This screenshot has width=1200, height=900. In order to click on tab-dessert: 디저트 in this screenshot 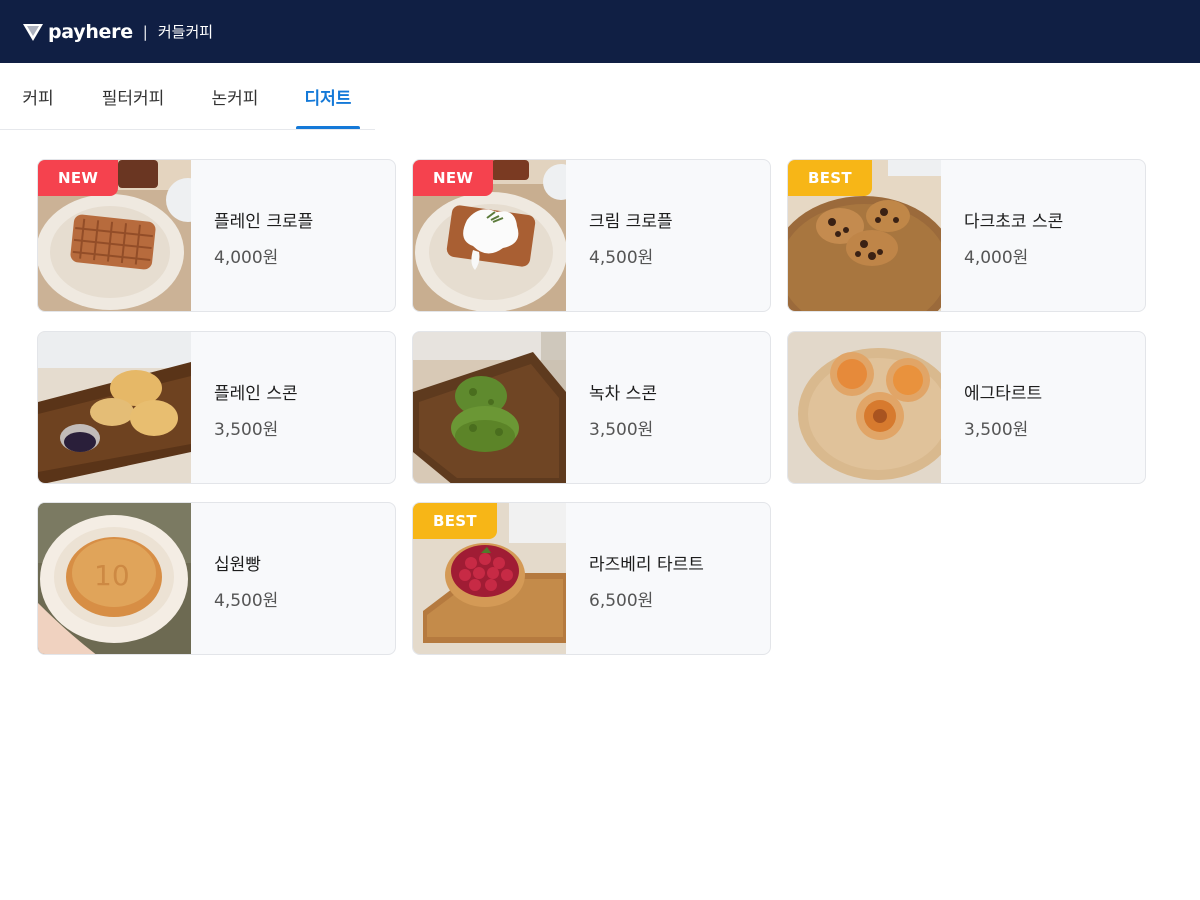, I will do `click(328, 96)`.